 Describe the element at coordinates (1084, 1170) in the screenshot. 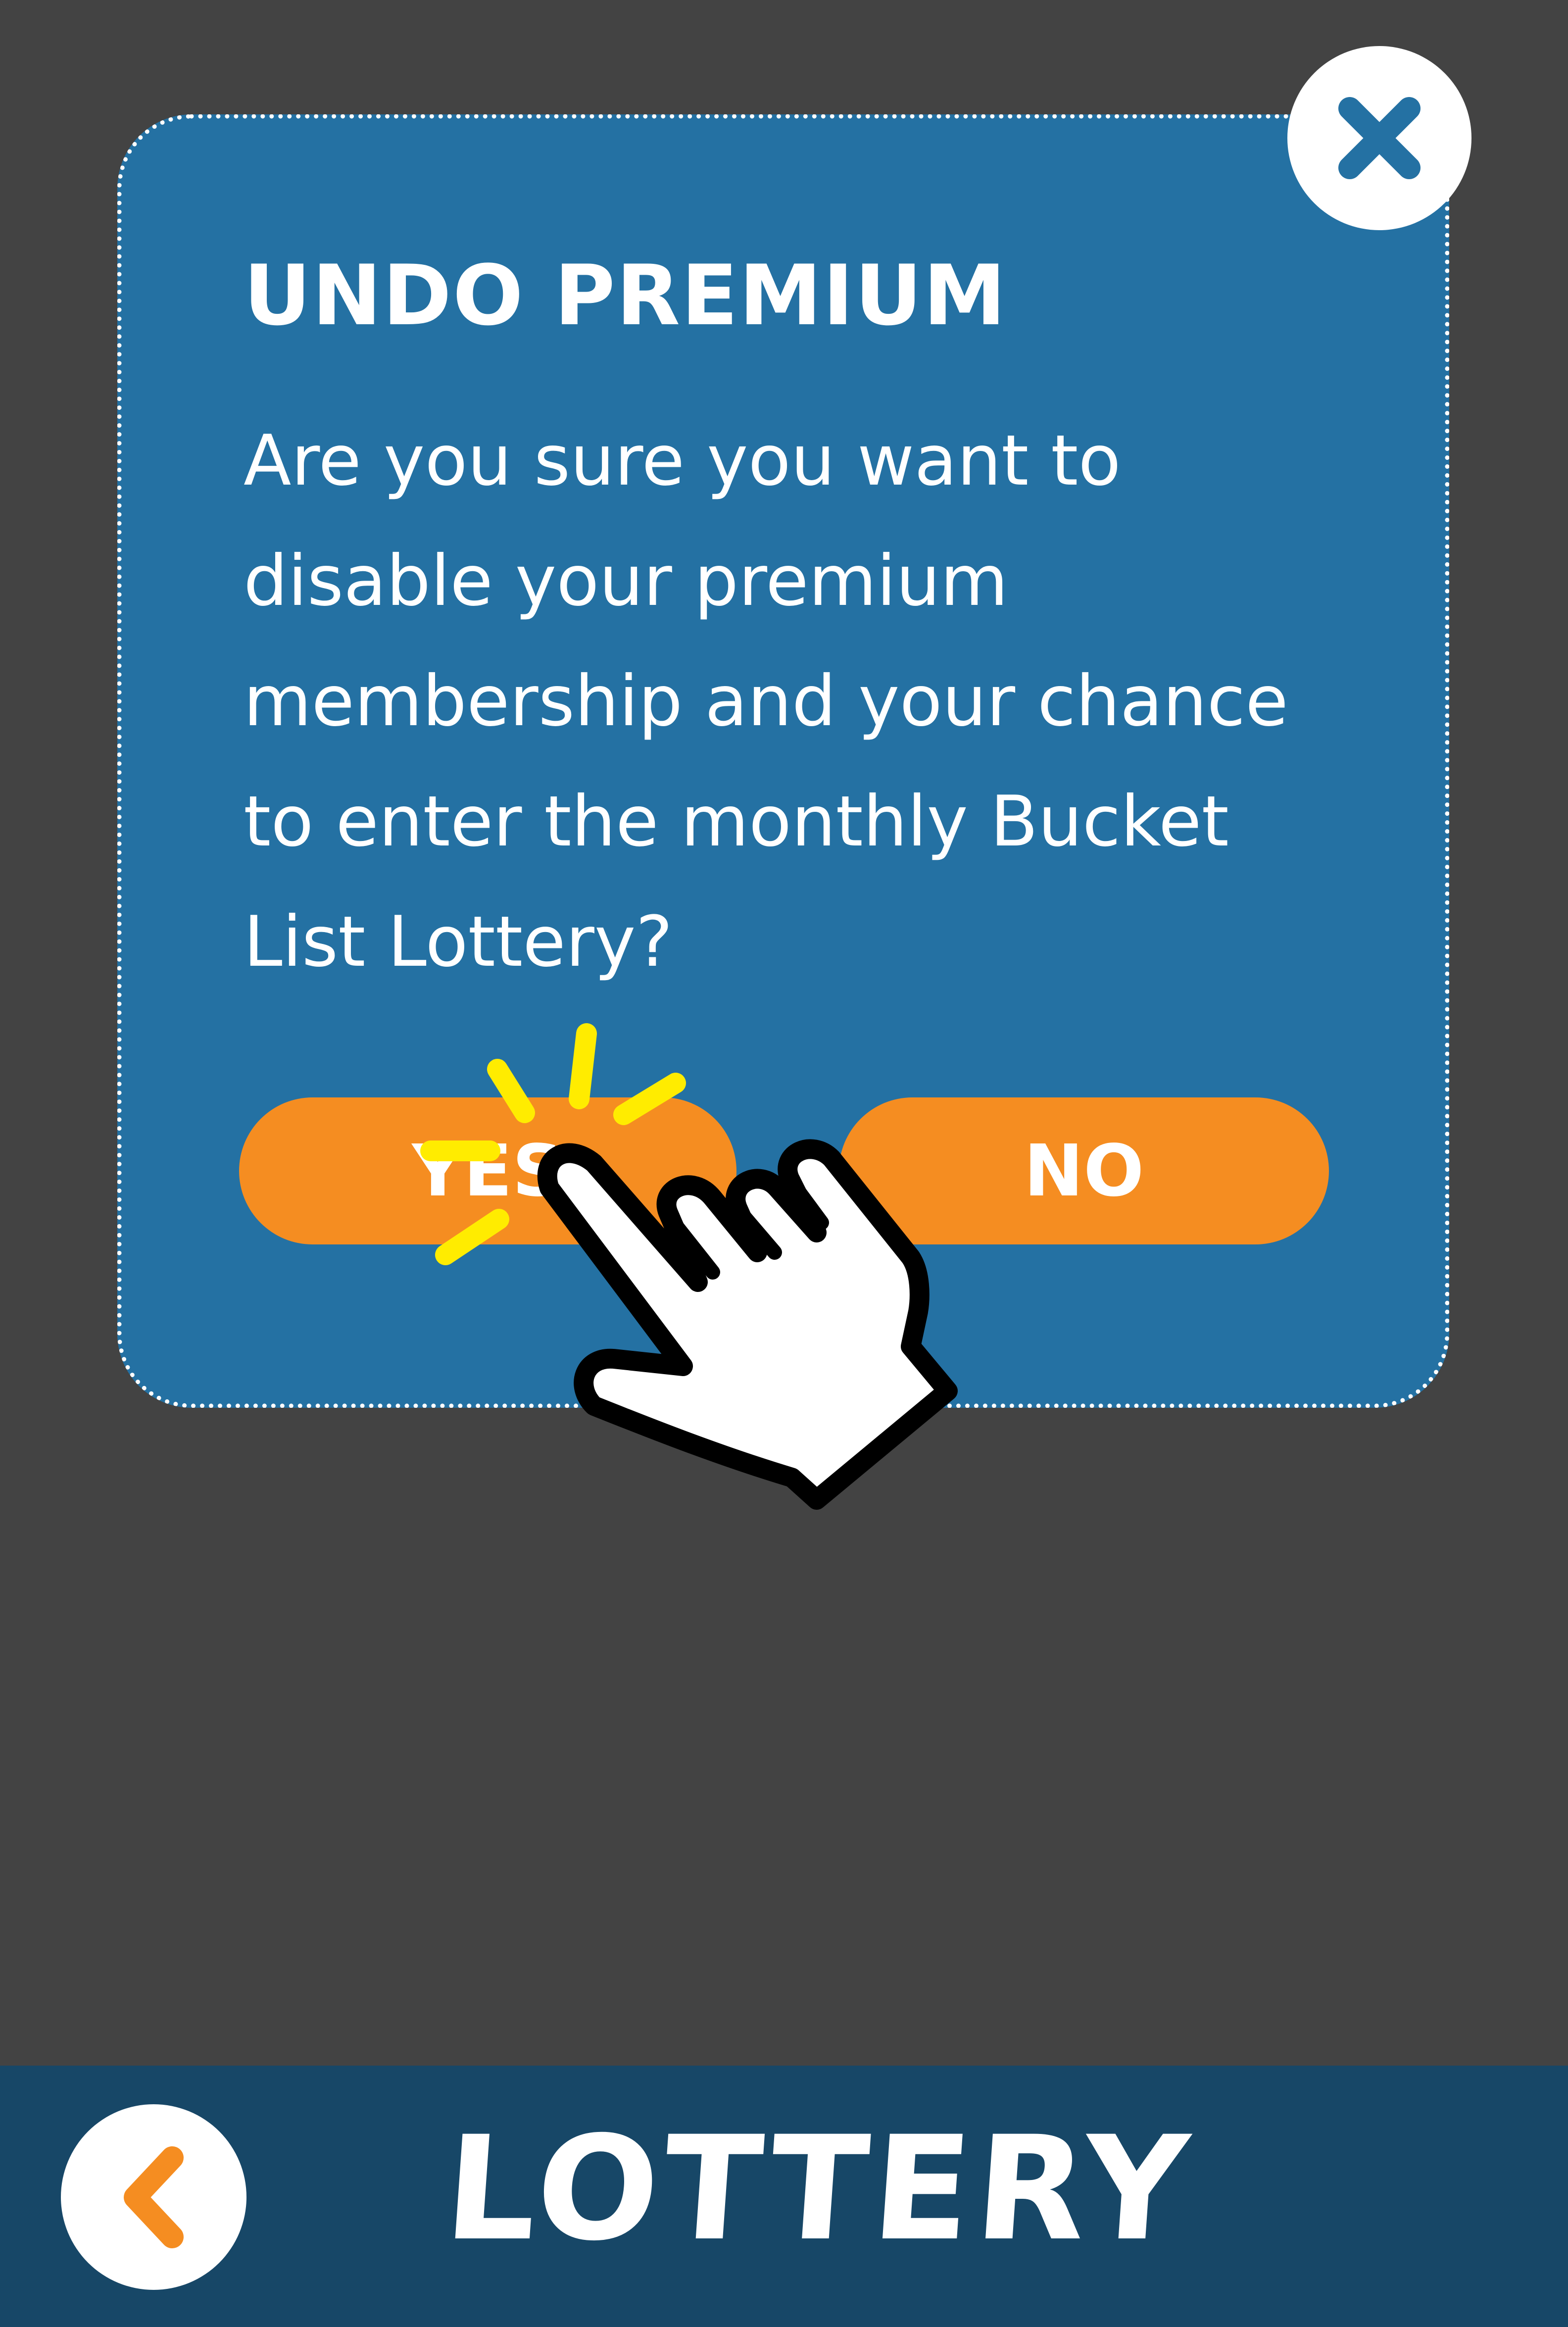

I see `no-button: NO` at that location.